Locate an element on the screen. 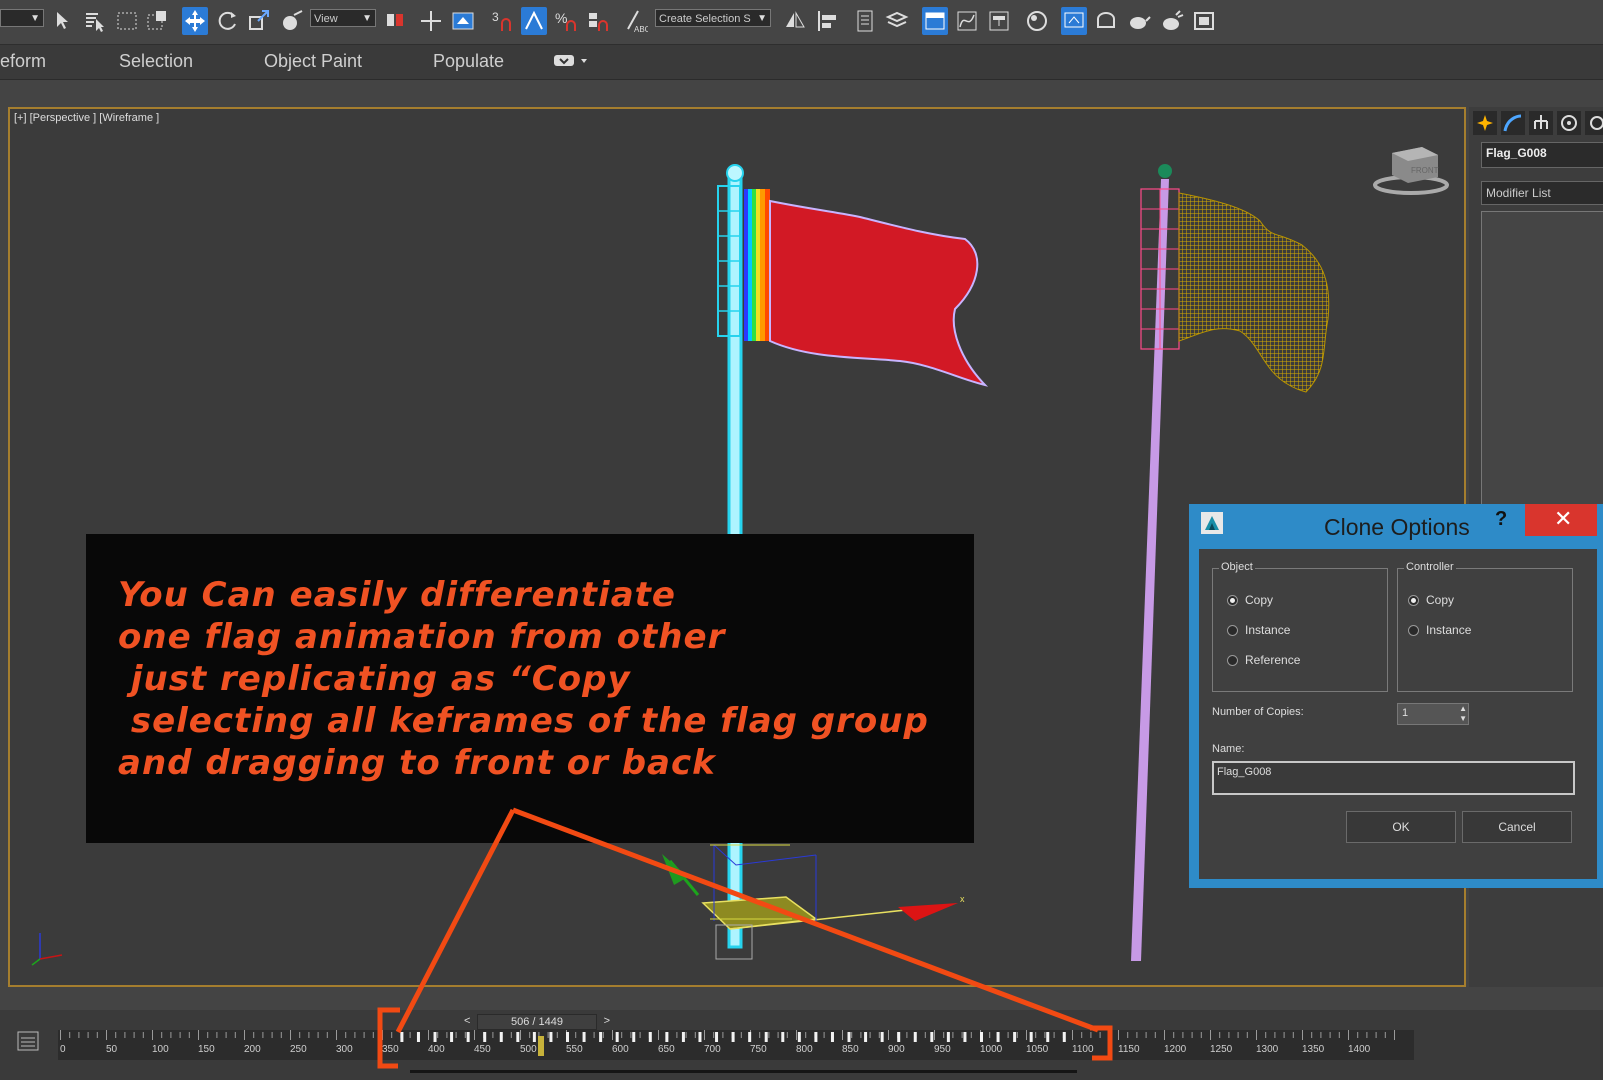 This screenshot has height=1080, width=1603. hierarchy-tab-icon is located at coordinates (1541, 123).